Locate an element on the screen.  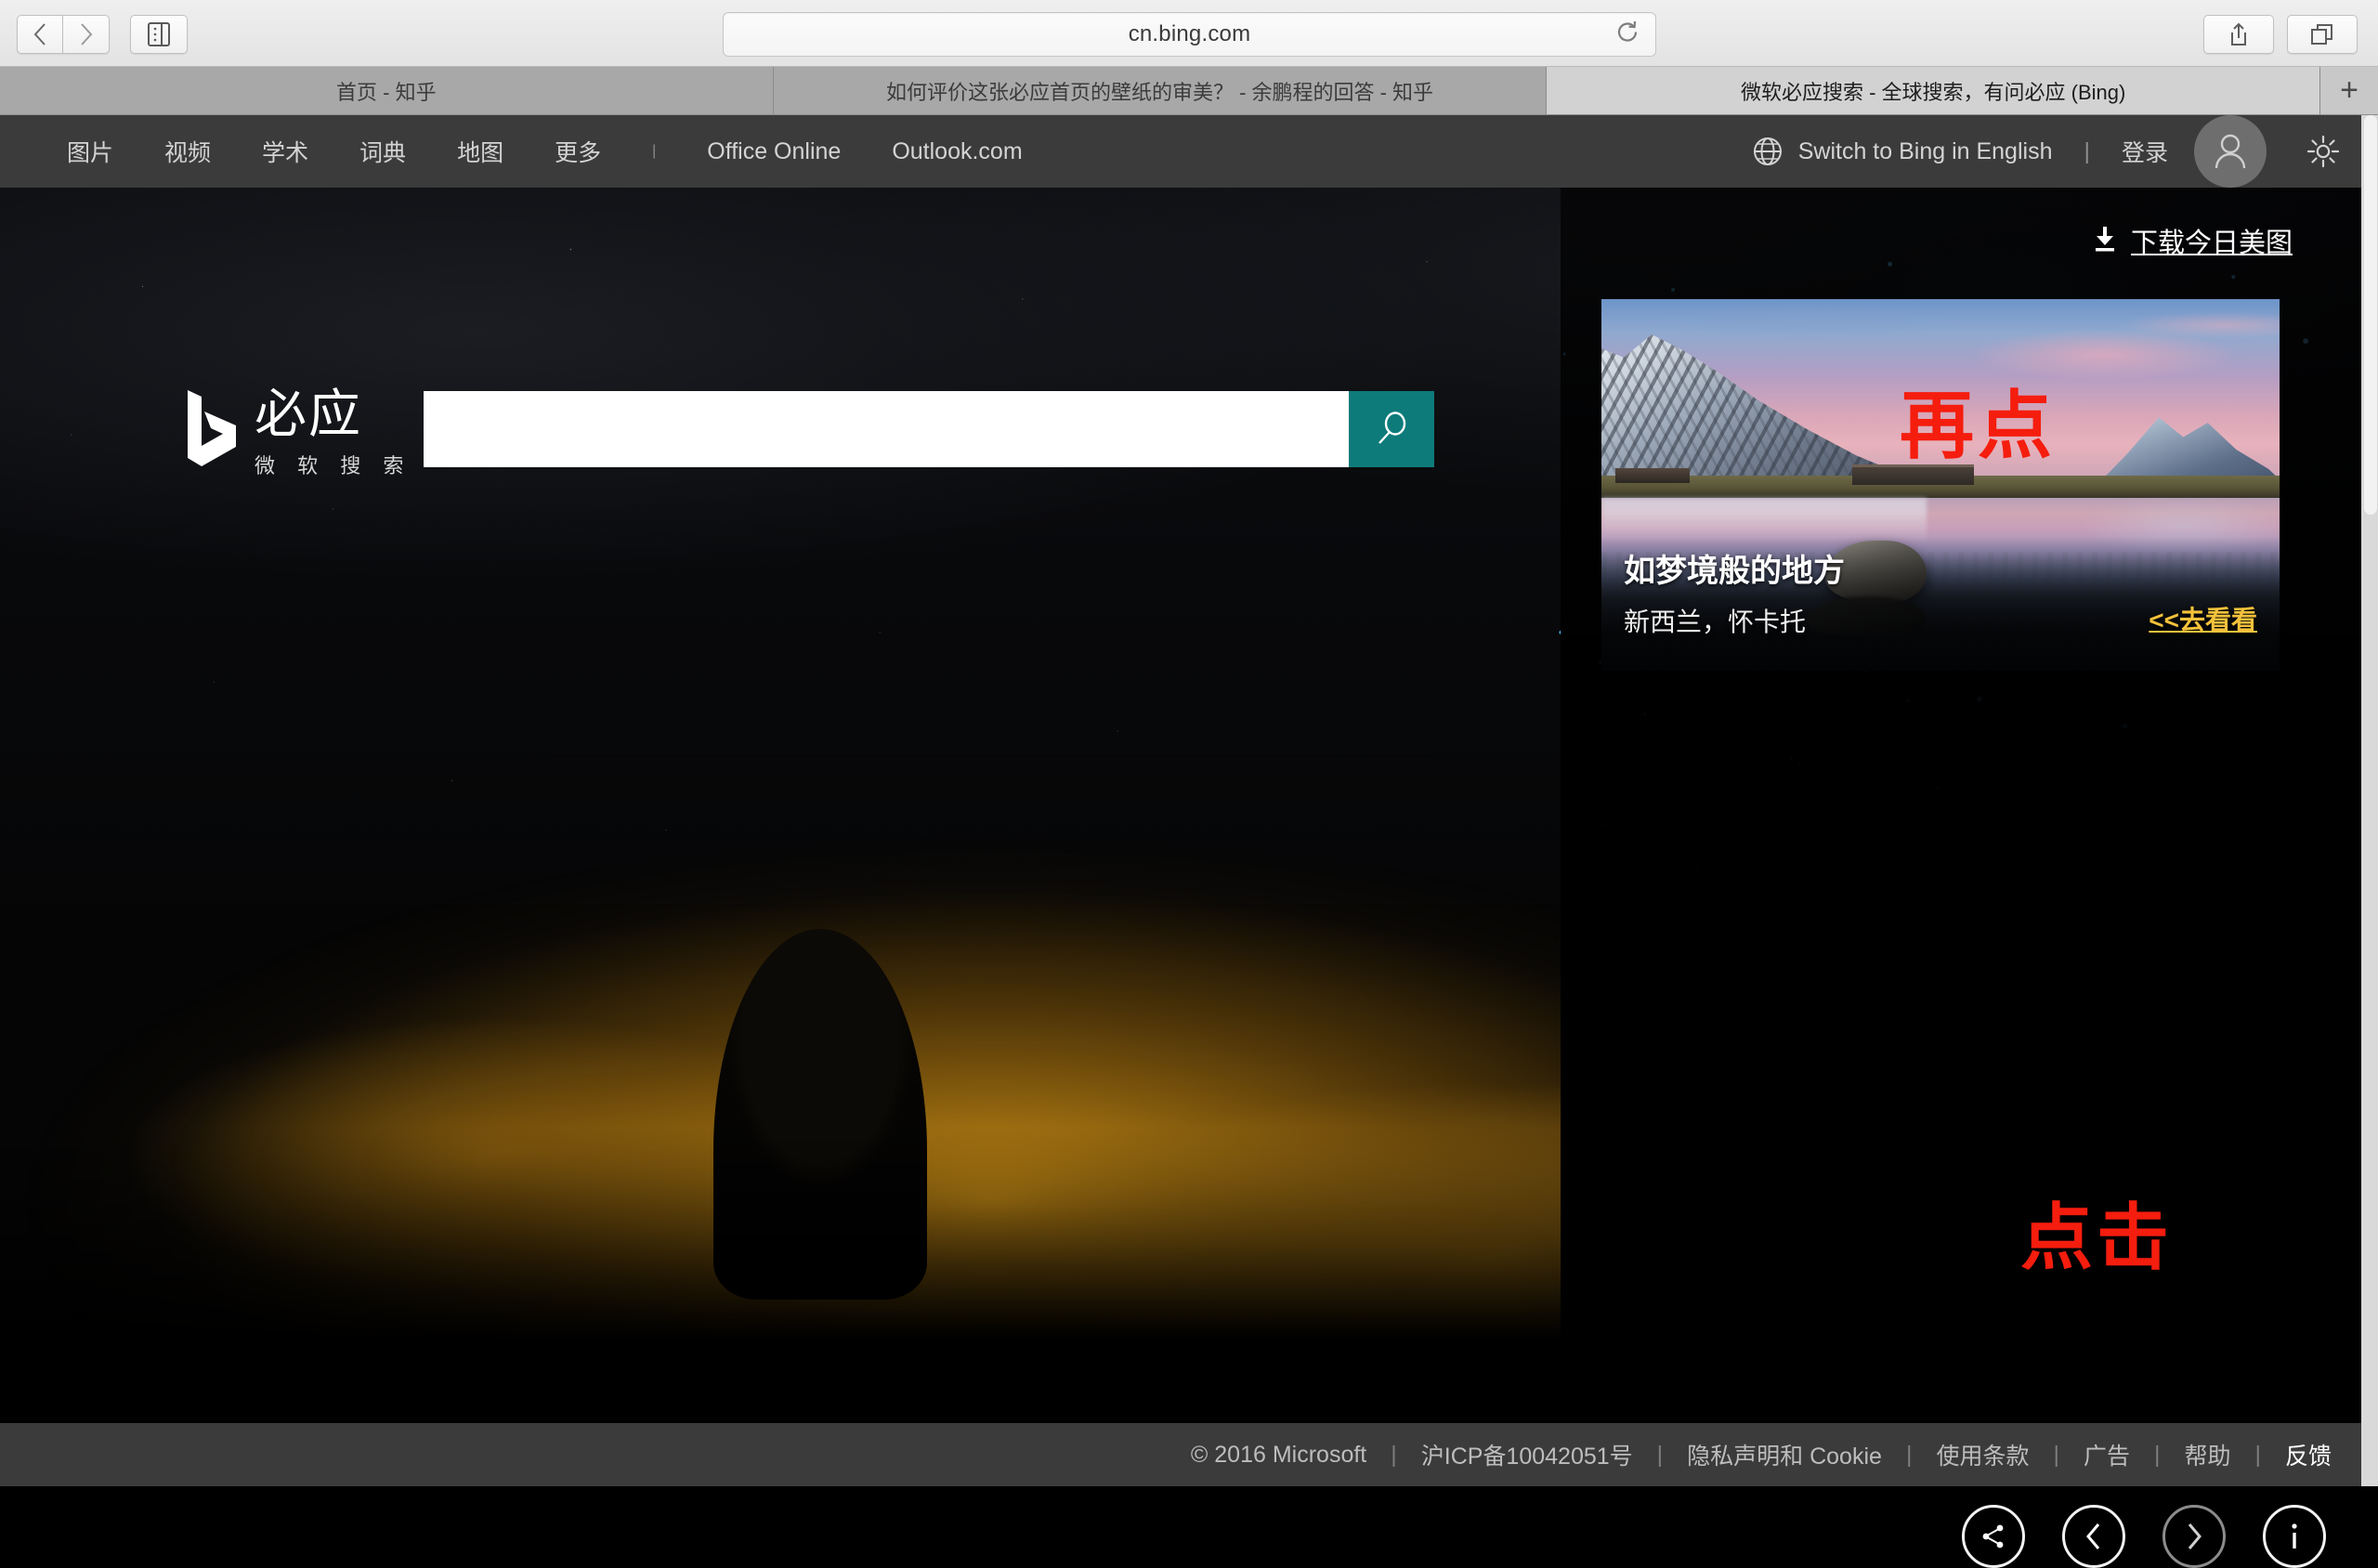
nav-item-videos: 视频 is located at coordinates (187, 151).